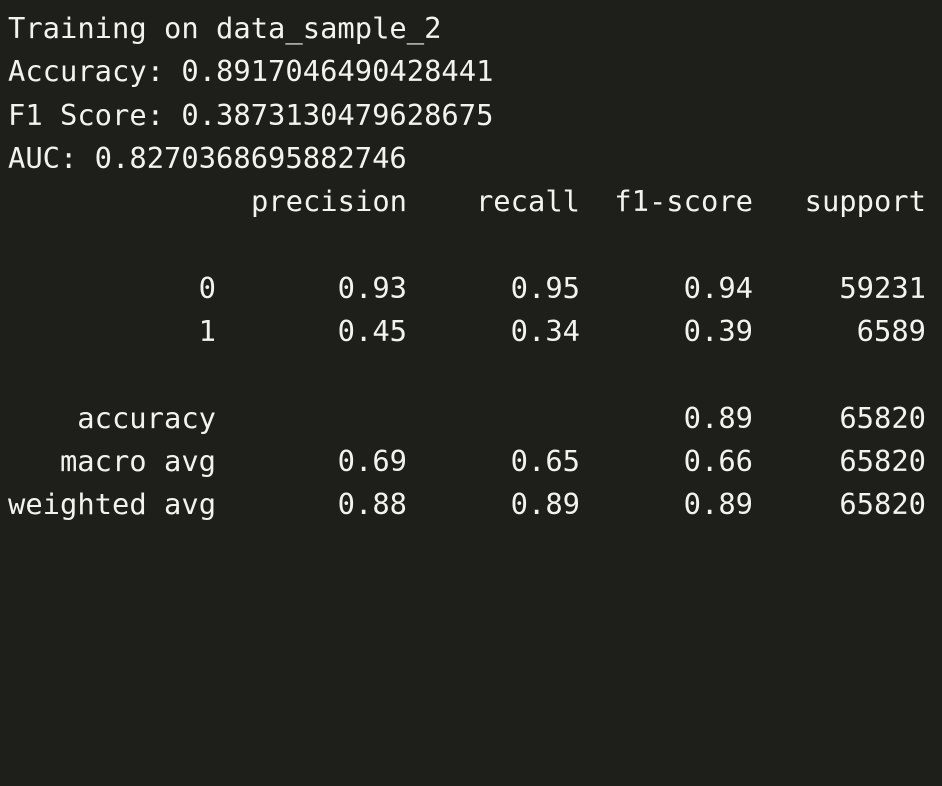 This screenshot has height=786, width=942. Describe the element at coordinates (328, 201) in the screenshot. I see `header-precision: precision` at that location.